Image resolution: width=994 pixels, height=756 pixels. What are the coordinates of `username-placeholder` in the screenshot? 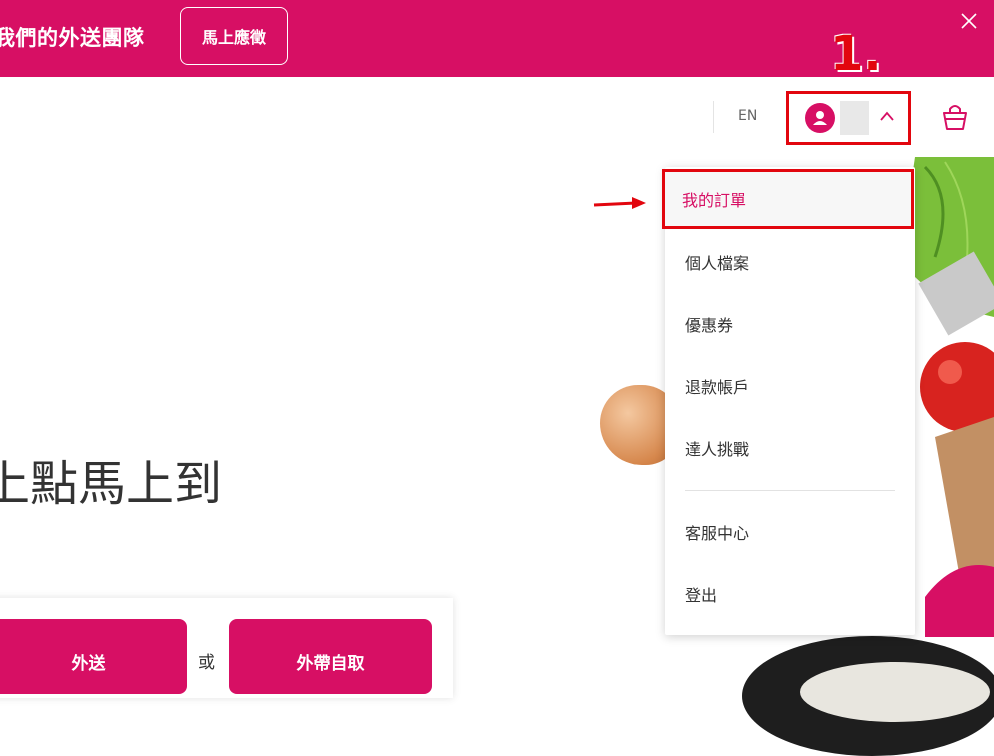 It's located at (854, 118).